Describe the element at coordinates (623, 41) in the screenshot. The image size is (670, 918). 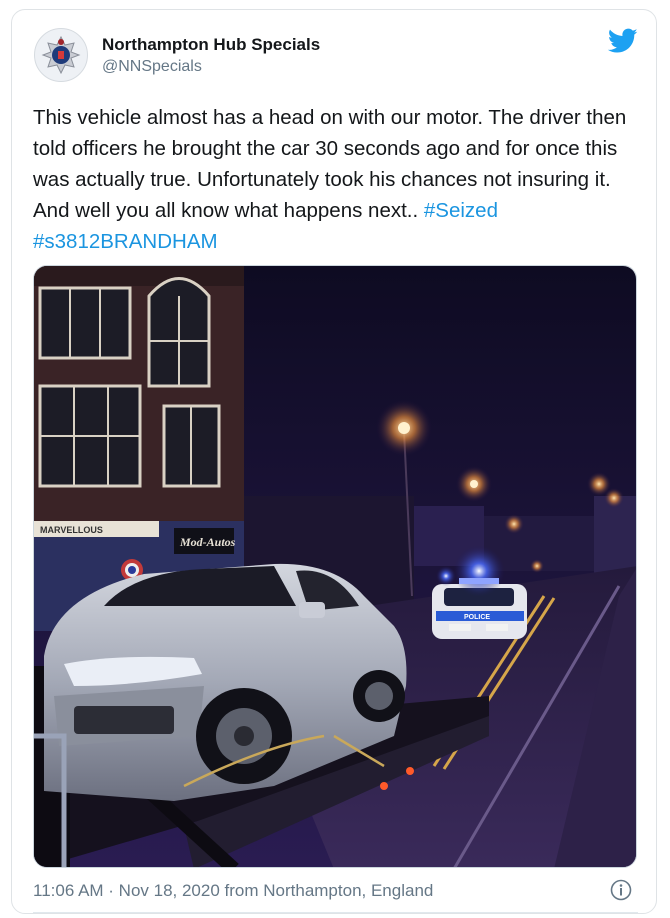
I see `twitter-bird-icon` at that location.